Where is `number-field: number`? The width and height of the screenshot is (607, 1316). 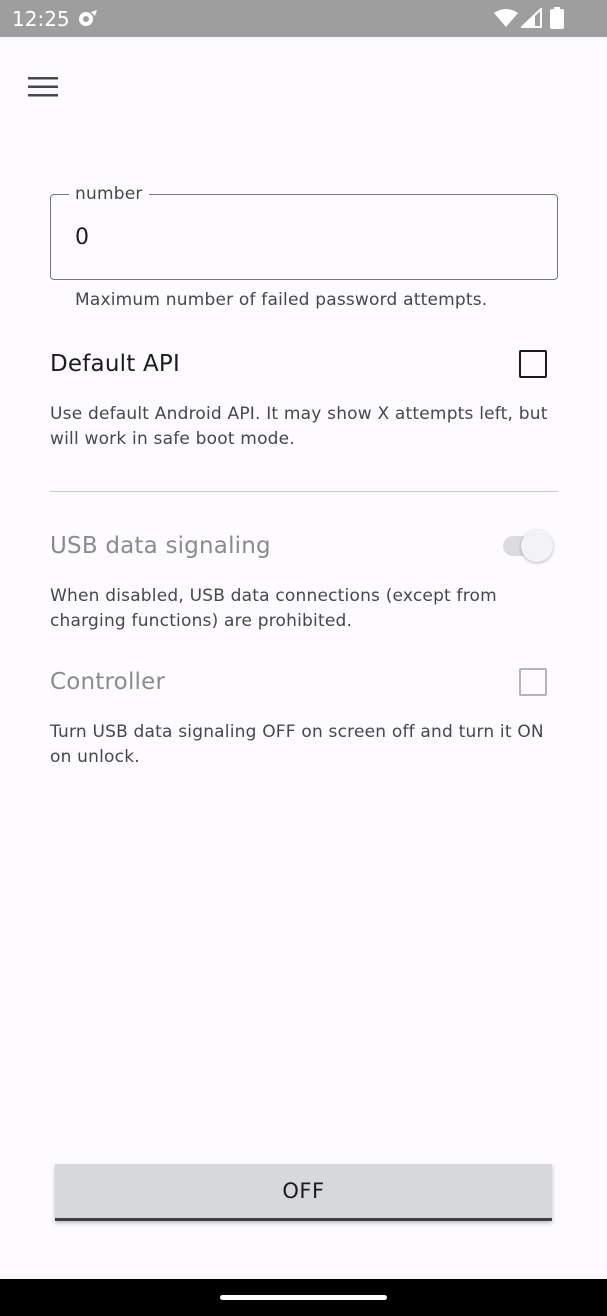
number-field: number is located at coordinates (304, 232).